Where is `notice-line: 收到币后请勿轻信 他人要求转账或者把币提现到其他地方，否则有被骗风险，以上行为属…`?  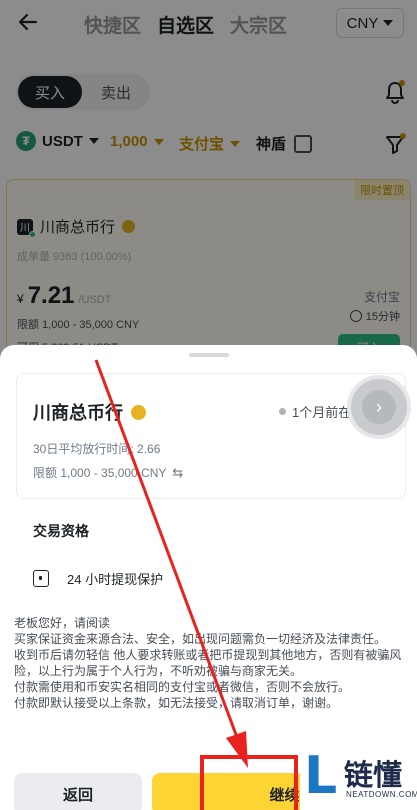 notice-line: 收到币后请勿轻信 他人要求转账或者把币提现到其他地方，否则有被骗风险，以上行为属… is located at coordinates (208, 663).